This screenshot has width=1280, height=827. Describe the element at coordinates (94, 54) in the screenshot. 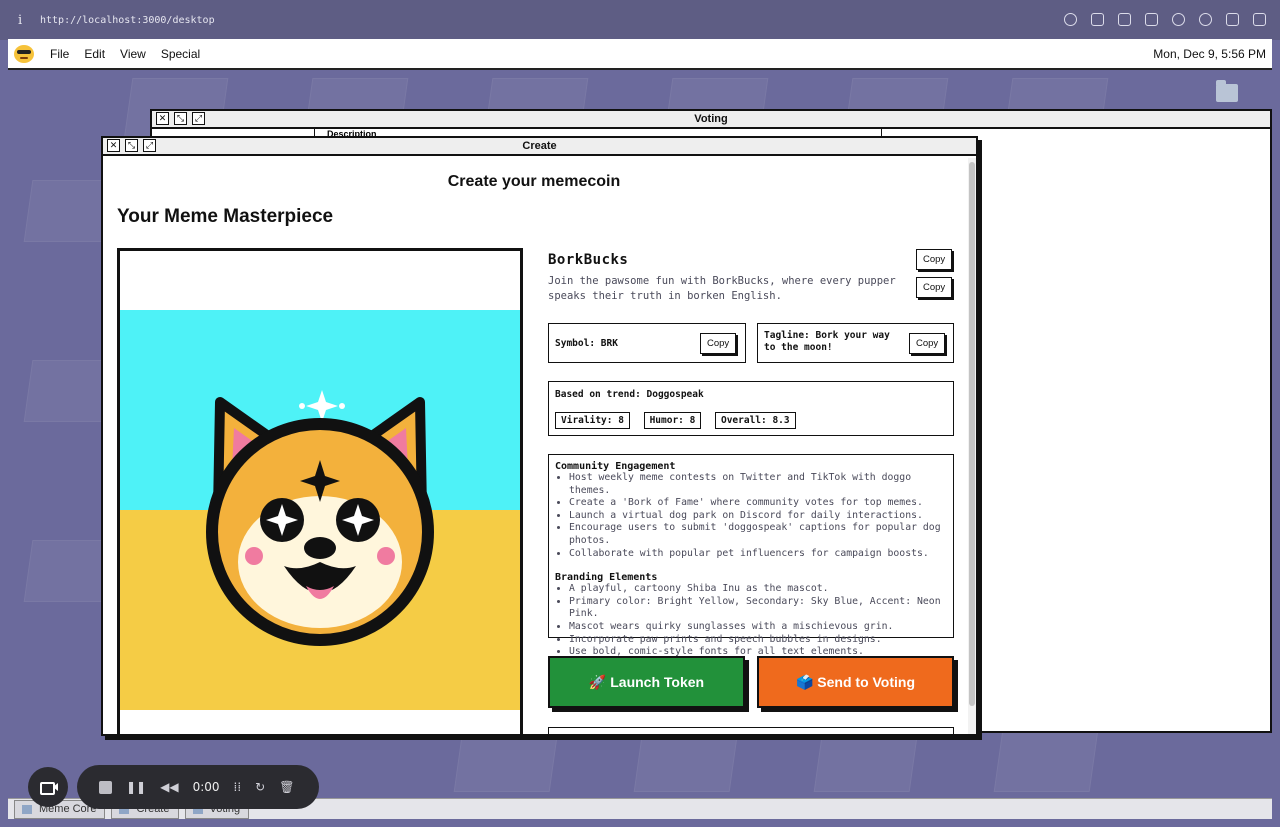

I see `menu-edit: Edit` at that location.